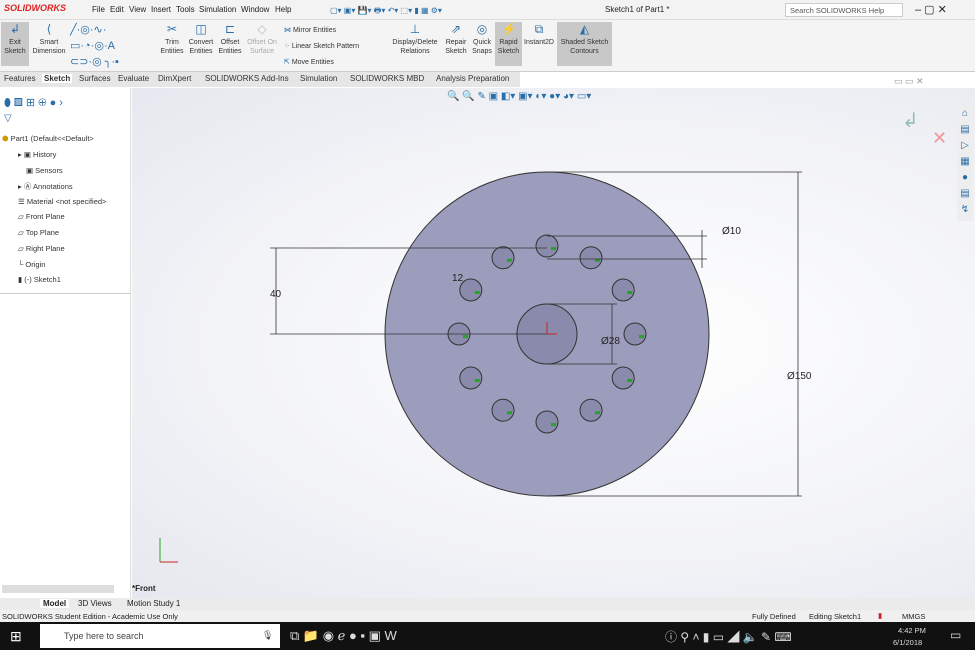  What do you see at coordinates (48, 138) in the screenshot?
I see `tree-root-part1: ⬢ Part1 (Default<<Default>` at bounding box center [48, 138].